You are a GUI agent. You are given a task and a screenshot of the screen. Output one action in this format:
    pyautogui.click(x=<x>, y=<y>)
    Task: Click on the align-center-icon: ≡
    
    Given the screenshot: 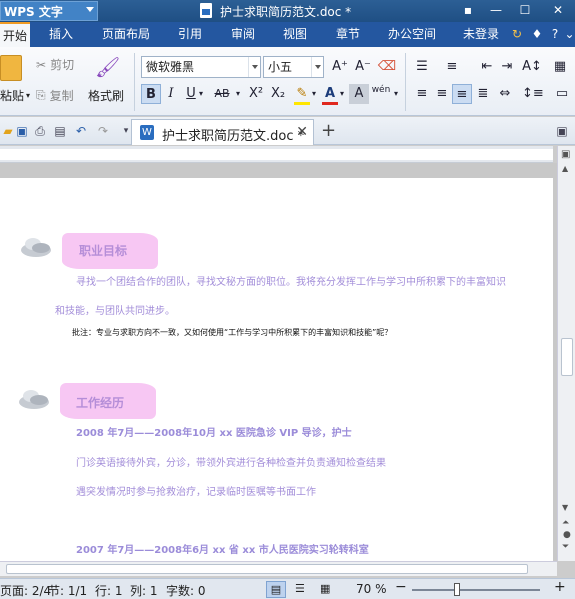 What is the action you would take?
    pyautogui.click(x=442, y=94)
    